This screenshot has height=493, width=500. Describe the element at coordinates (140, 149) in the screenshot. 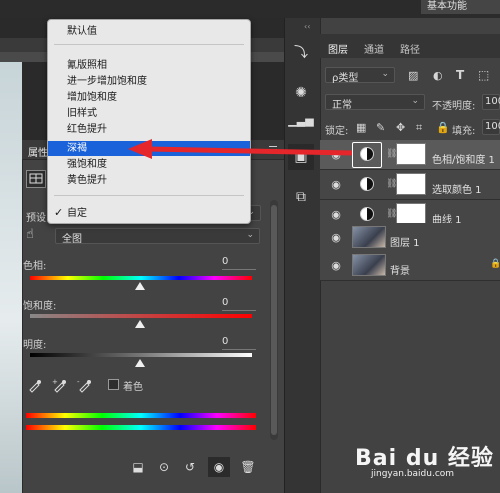

I see `arrow-head` at that location.